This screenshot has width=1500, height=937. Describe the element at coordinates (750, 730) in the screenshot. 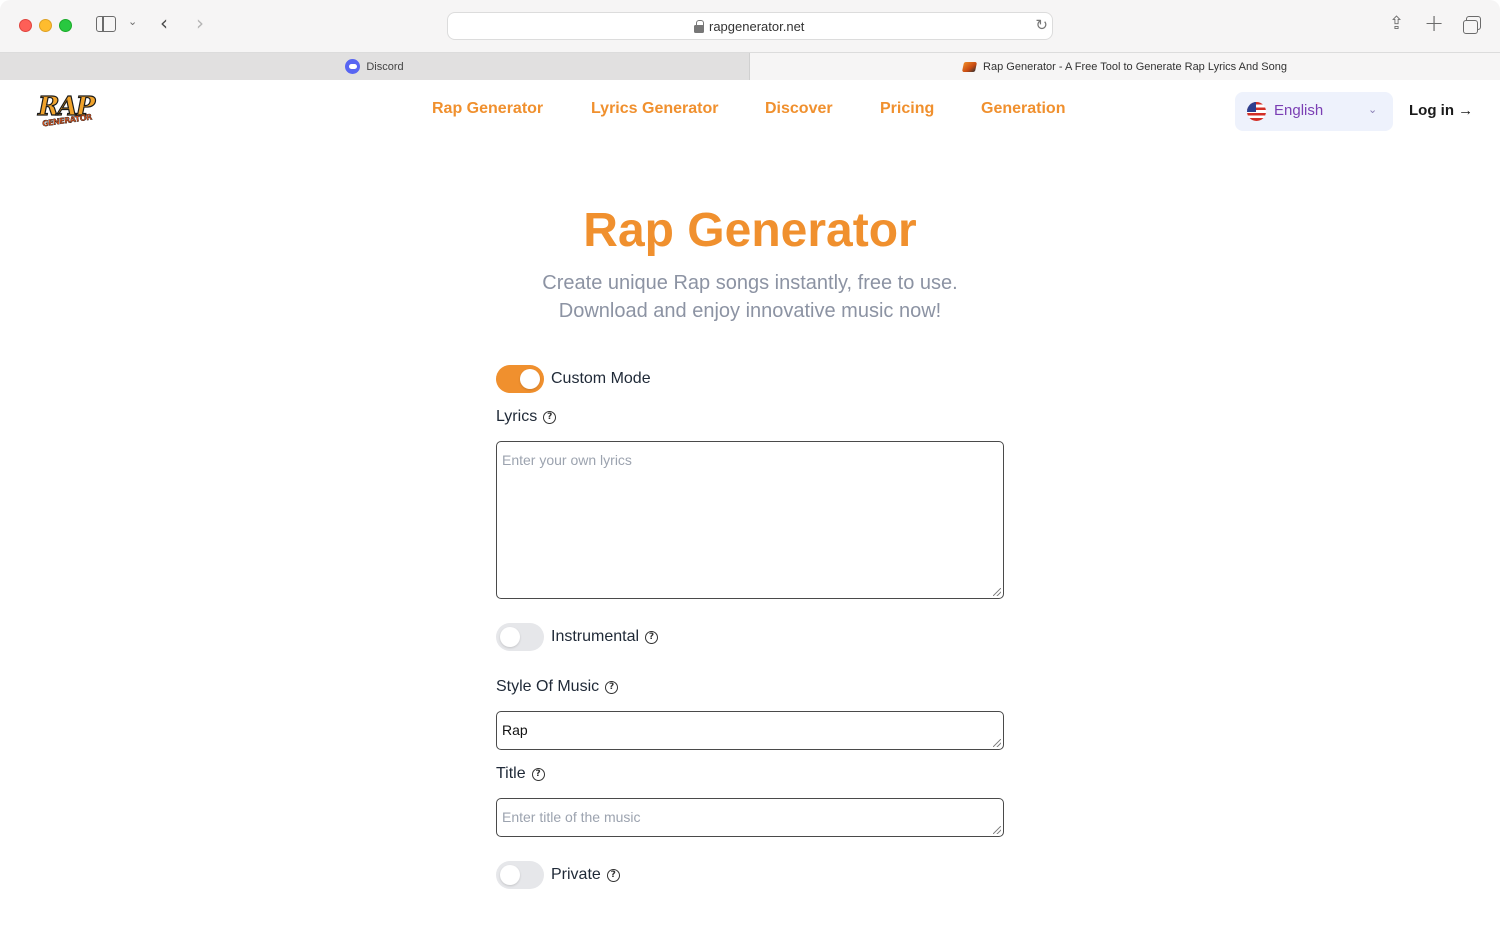

I see `style-of-music-input: Rap` at that location.